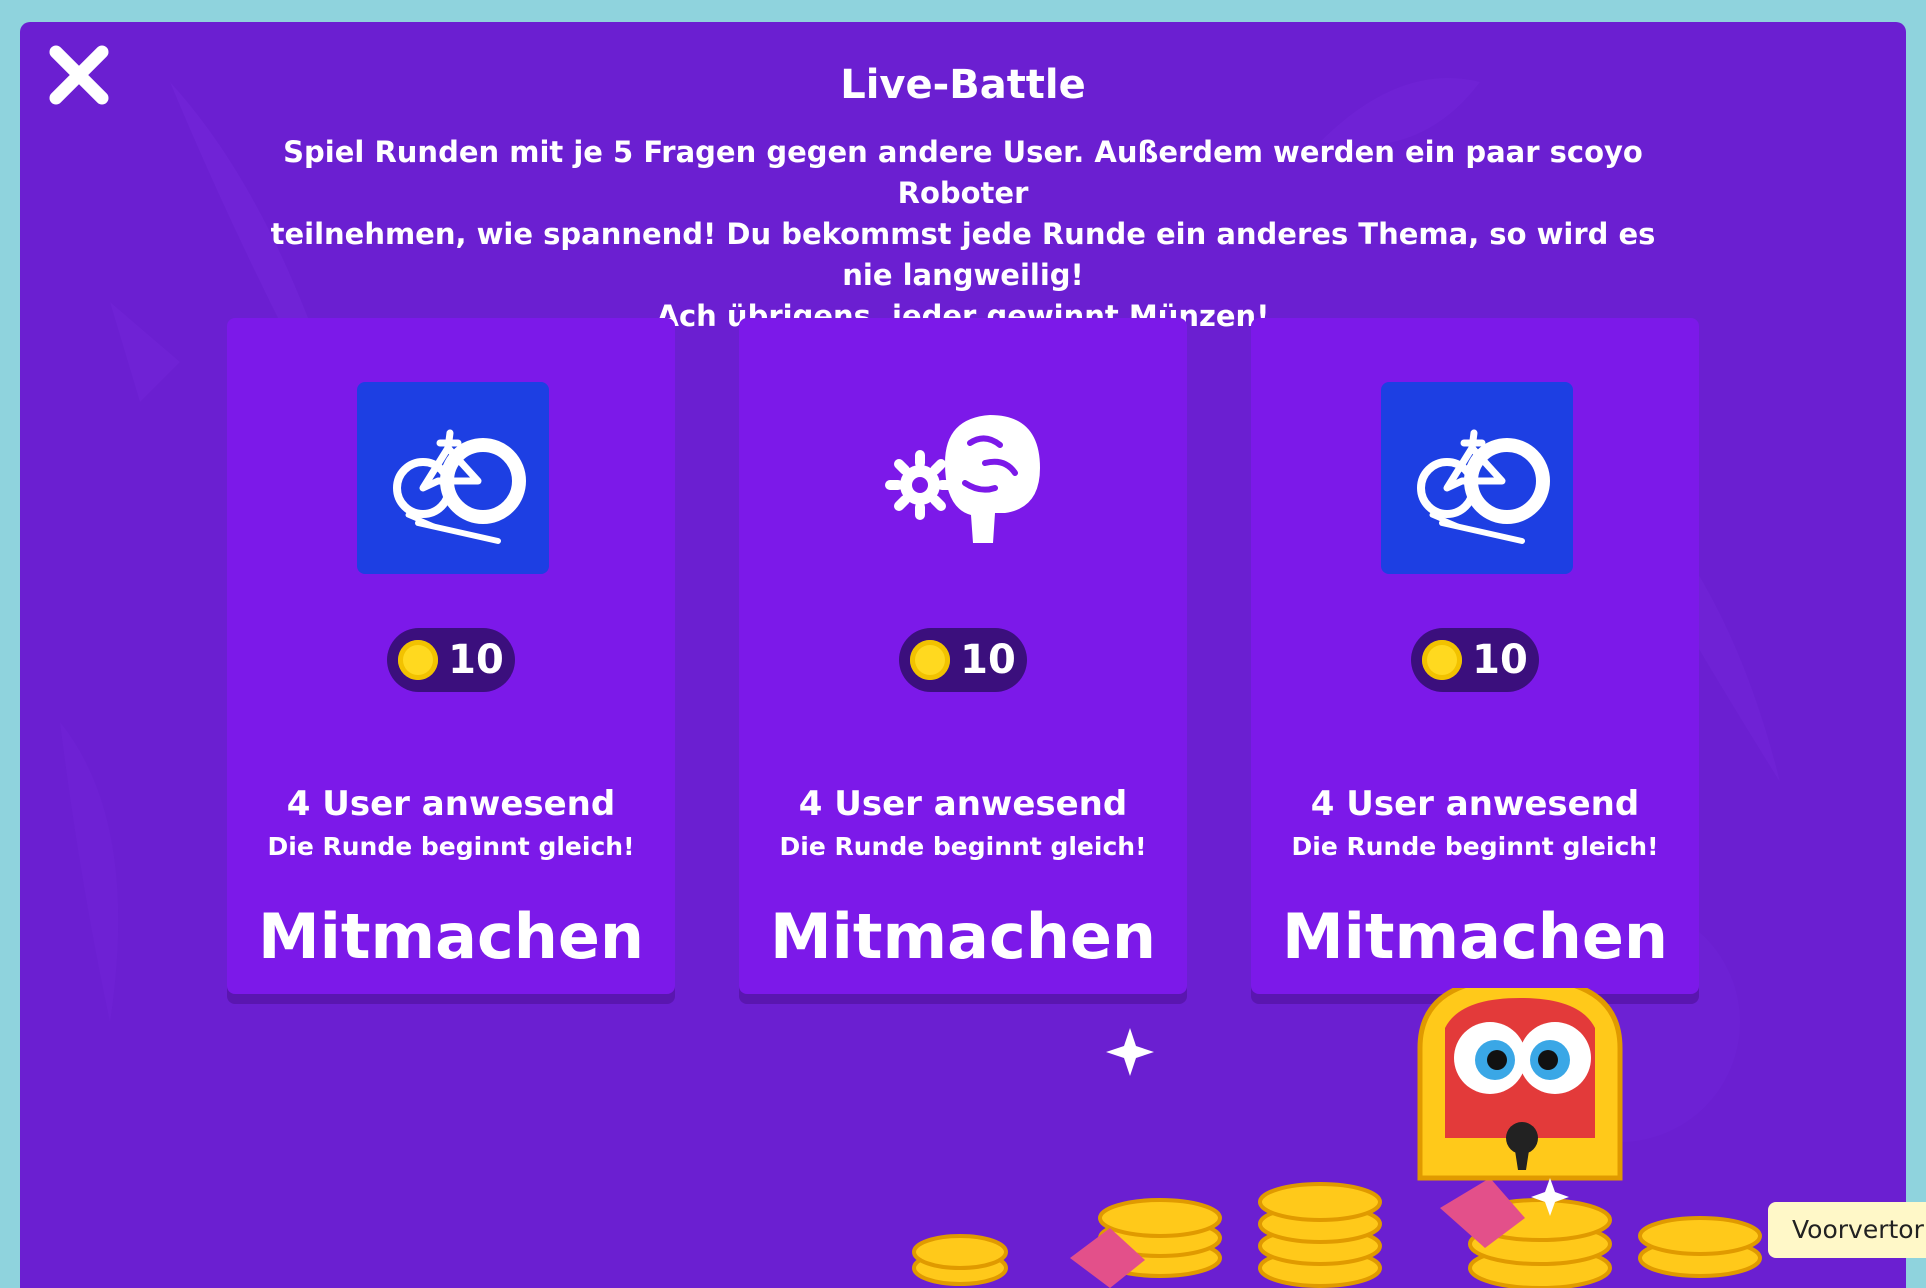  Describe the element at coordinates (1847, 1230) in the screenshot. I see `tooltip: Voorvertor` at that location.